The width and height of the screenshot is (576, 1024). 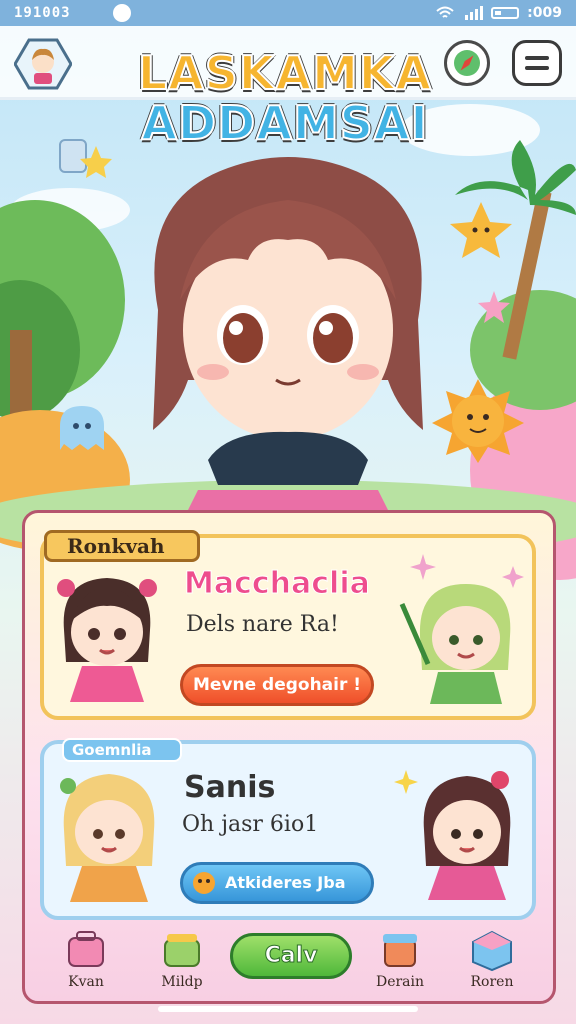 What do you see at coordinates (86, 949) in the screenshot?
I see `bag-icon` at bounding box center [86, 949].